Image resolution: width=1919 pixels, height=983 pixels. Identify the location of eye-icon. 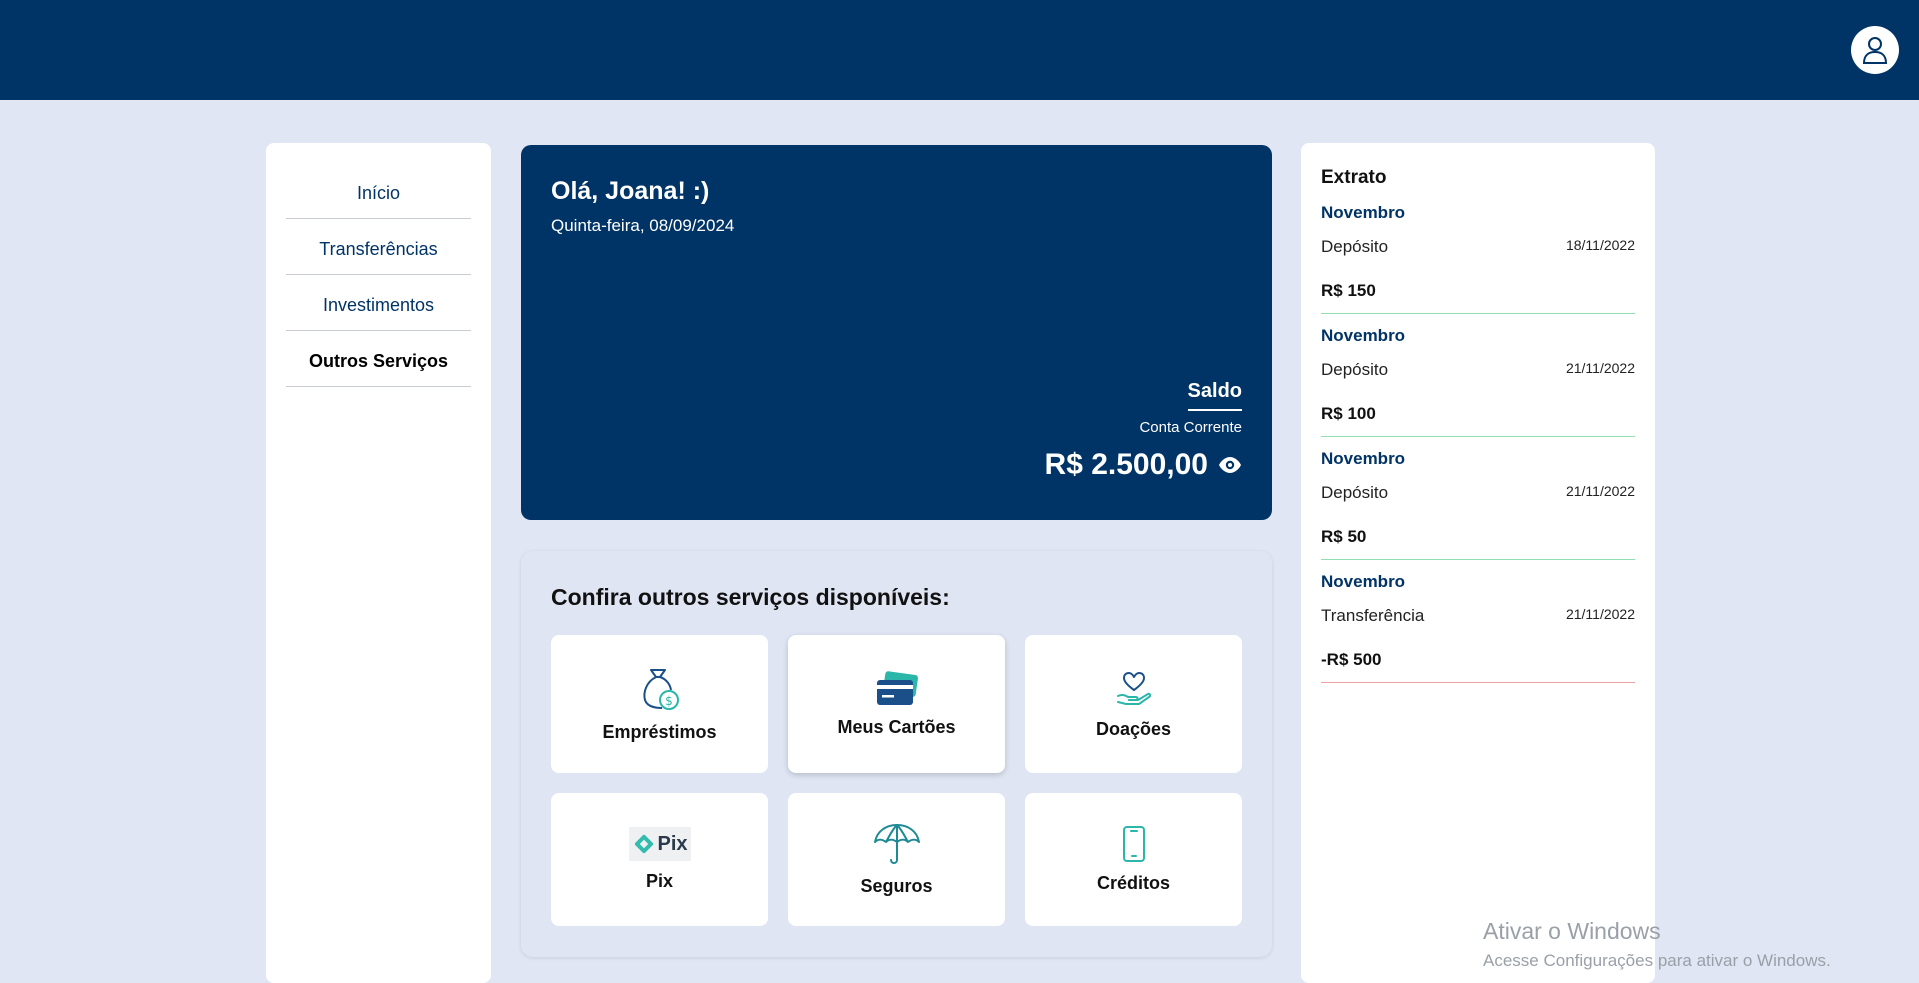
(1230, 465).